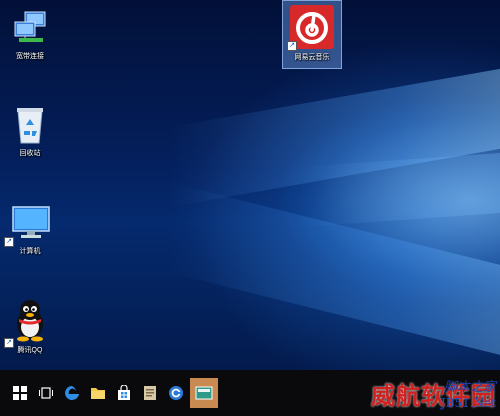 The image size is (500, 416). What do you see at coordinates (312, 34) in the screenshot?
I see `desktop-icon-netease-music: ↗ 网易云音乐` at bounding box center [312, 34].